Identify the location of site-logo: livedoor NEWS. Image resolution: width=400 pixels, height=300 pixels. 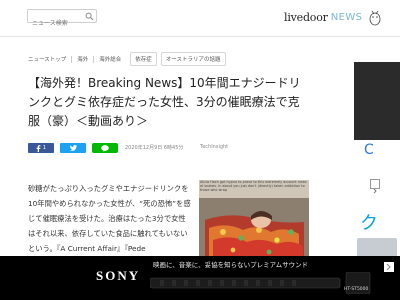
(333, 18).